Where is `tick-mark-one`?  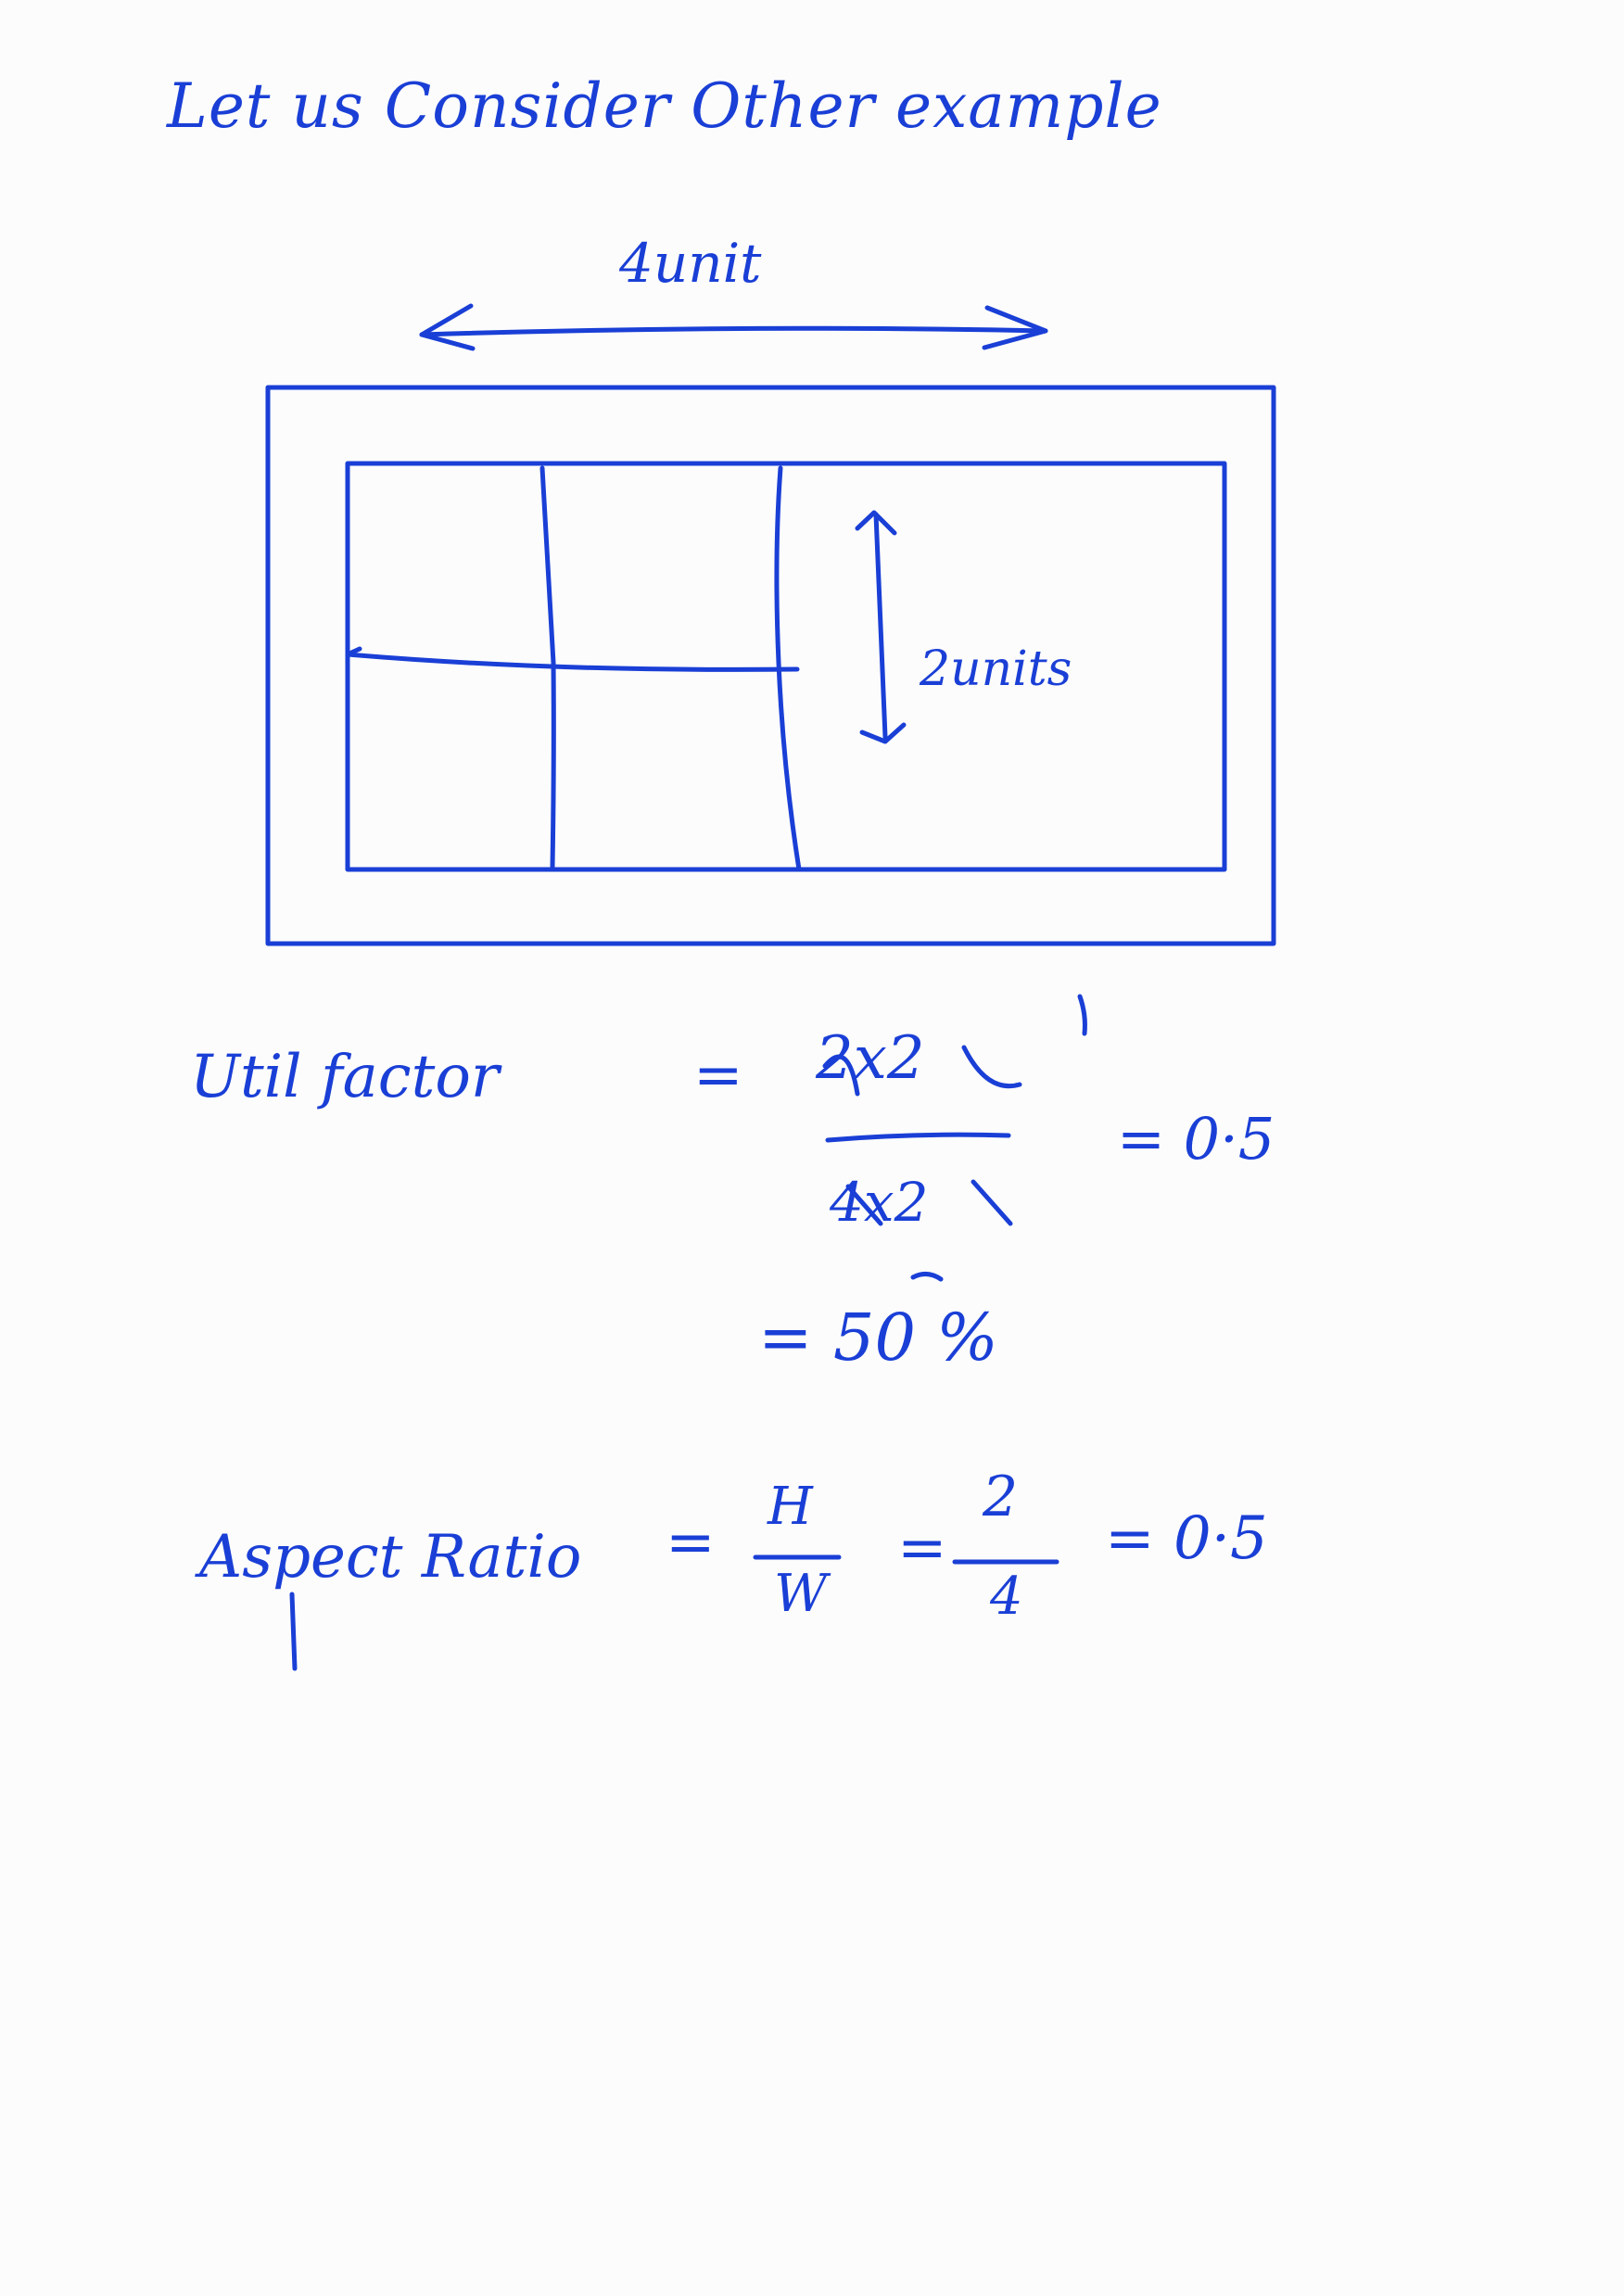
tick-mark-one is located at coordinates (1082, 1015).